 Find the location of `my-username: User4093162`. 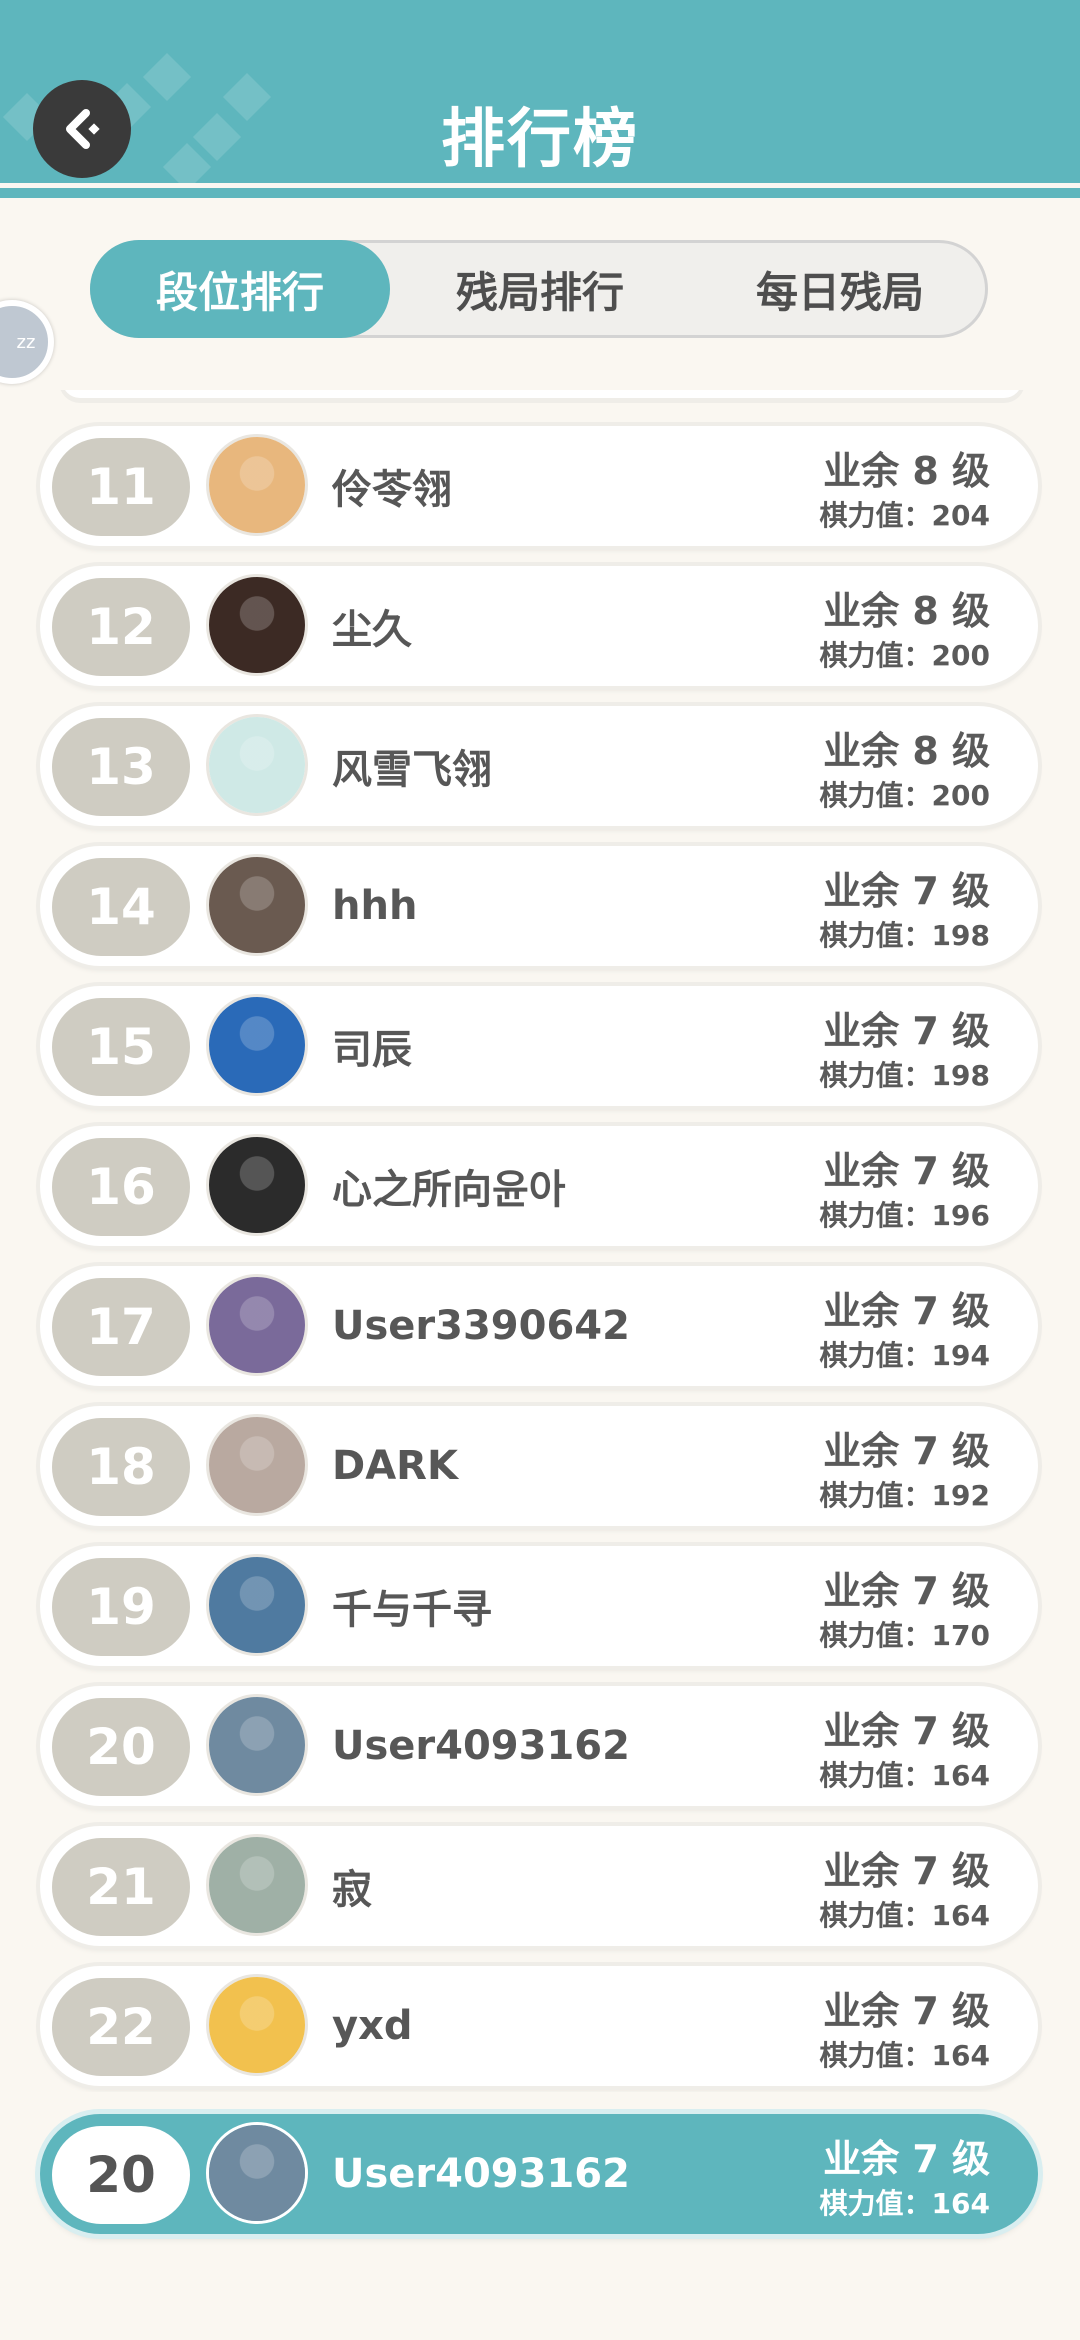

my-username: User4093162 is located at coordinates (481, 2174).